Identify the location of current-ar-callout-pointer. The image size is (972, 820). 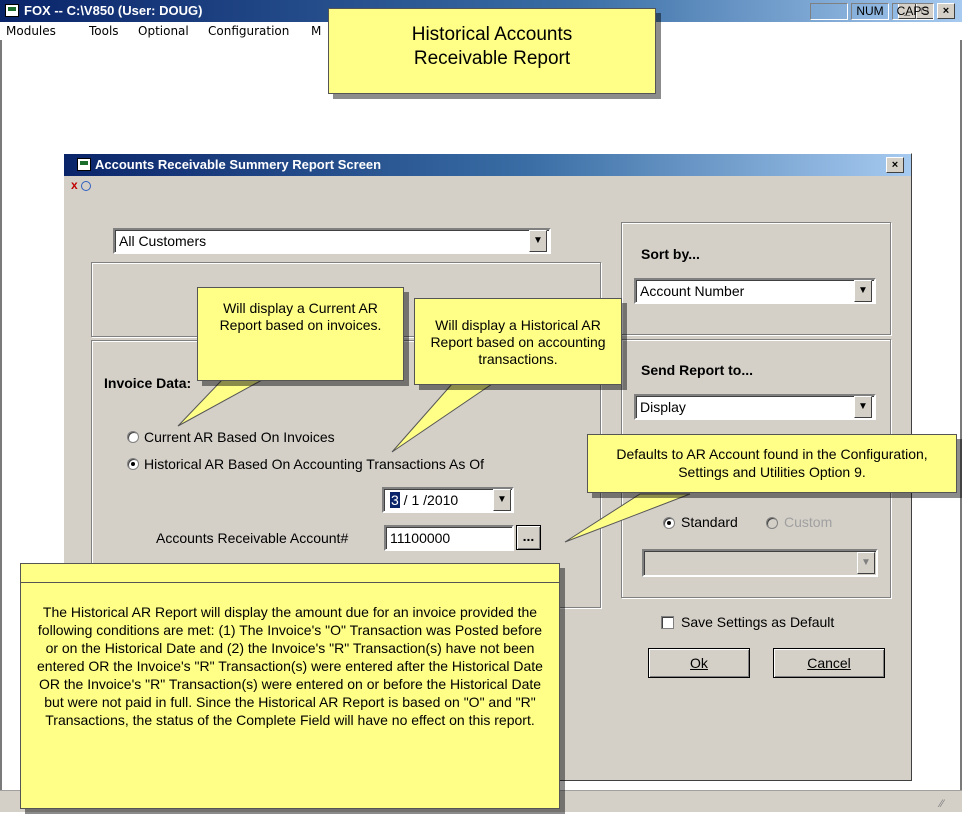
(220, 403).